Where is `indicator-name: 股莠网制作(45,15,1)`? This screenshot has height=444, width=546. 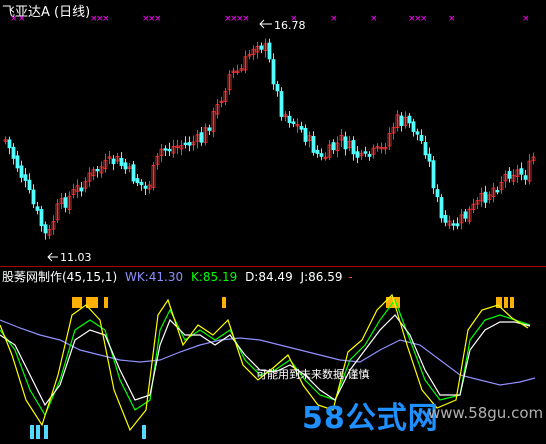 indicator-name: 股莠网制作(45,15,1) is located at coordinates (60, 277).